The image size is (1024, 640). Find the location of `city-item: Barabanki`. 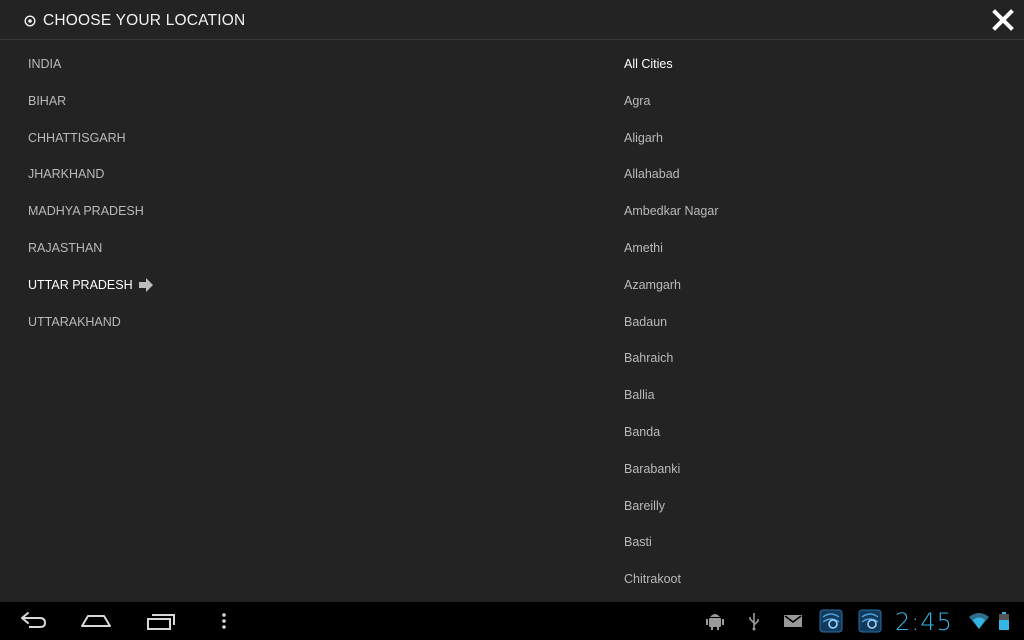

city-item: Barabanki is located at coordinates (814, 469).